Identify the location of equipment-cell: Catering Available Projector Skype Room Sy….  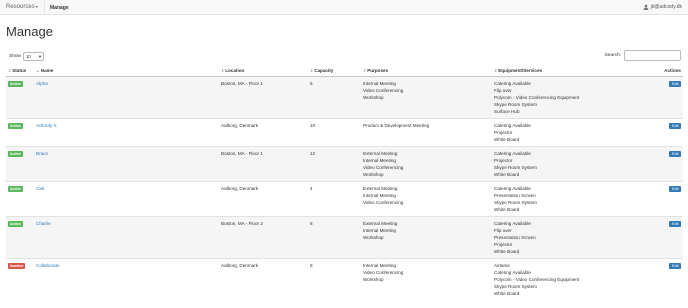
(569, 163).